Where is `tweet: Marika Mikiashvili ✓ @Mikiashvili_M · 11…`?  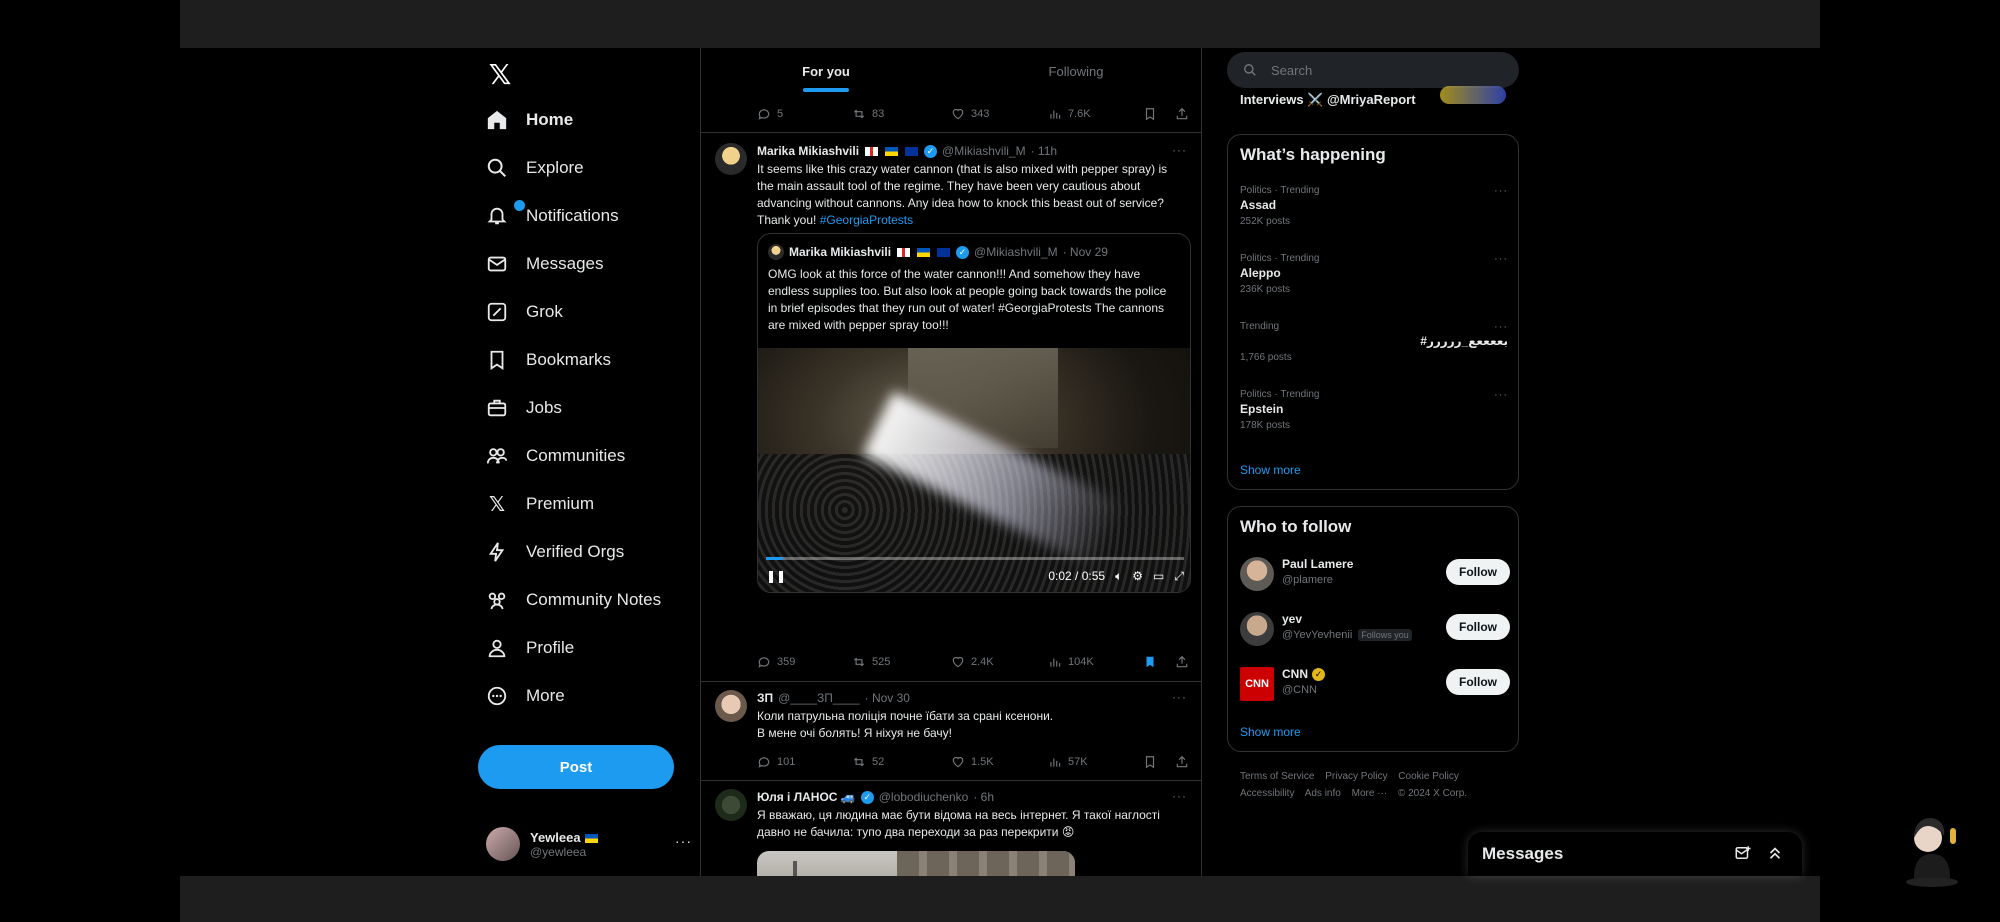 tweet: Marika Mikiashvili ✓ @Mikiashvili_M · 11… is located at coordinates (951, 407).